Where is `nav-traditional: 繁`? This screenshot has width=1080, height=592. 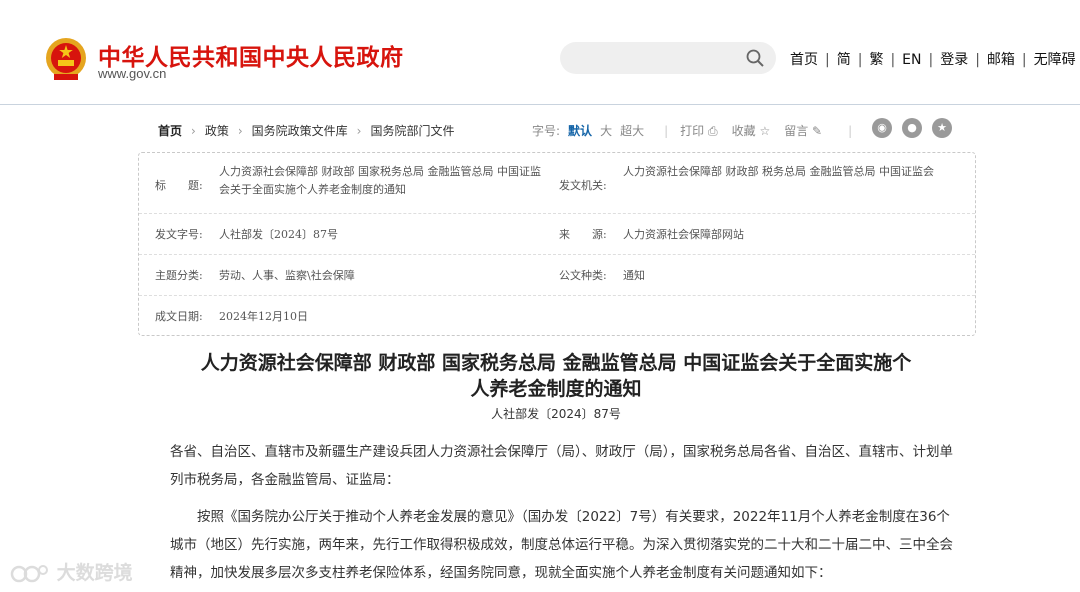
nav-traditional: 繁 is located at coordinates (876, 60).